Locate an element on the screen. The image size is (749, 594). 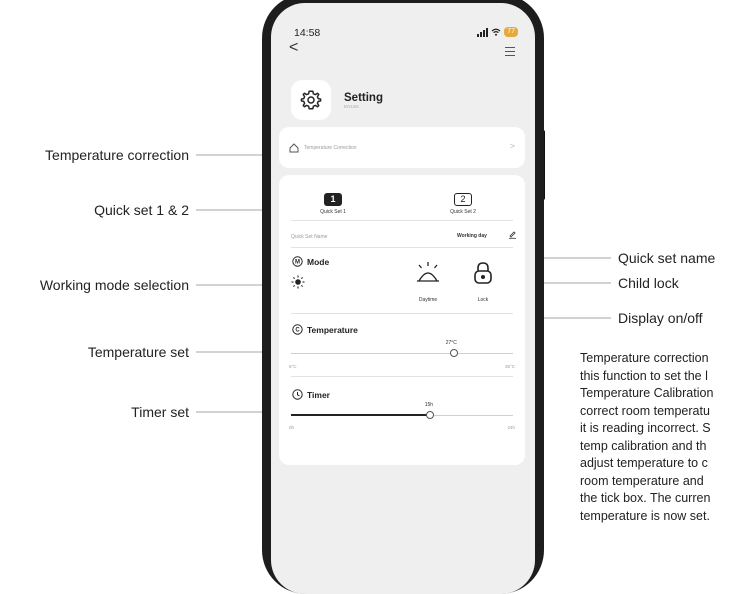
edit-icon is located at coordinates (512, 234).